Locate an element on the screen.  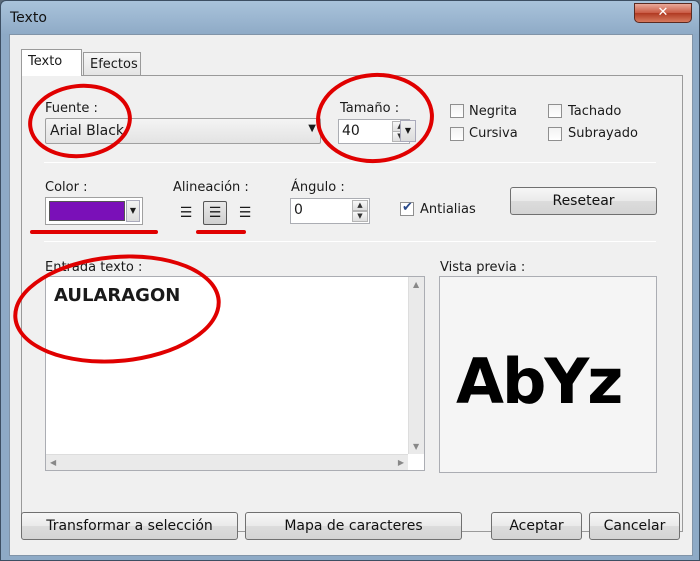
spin-down-icon: ▼ is located at coordinates (360, 216).